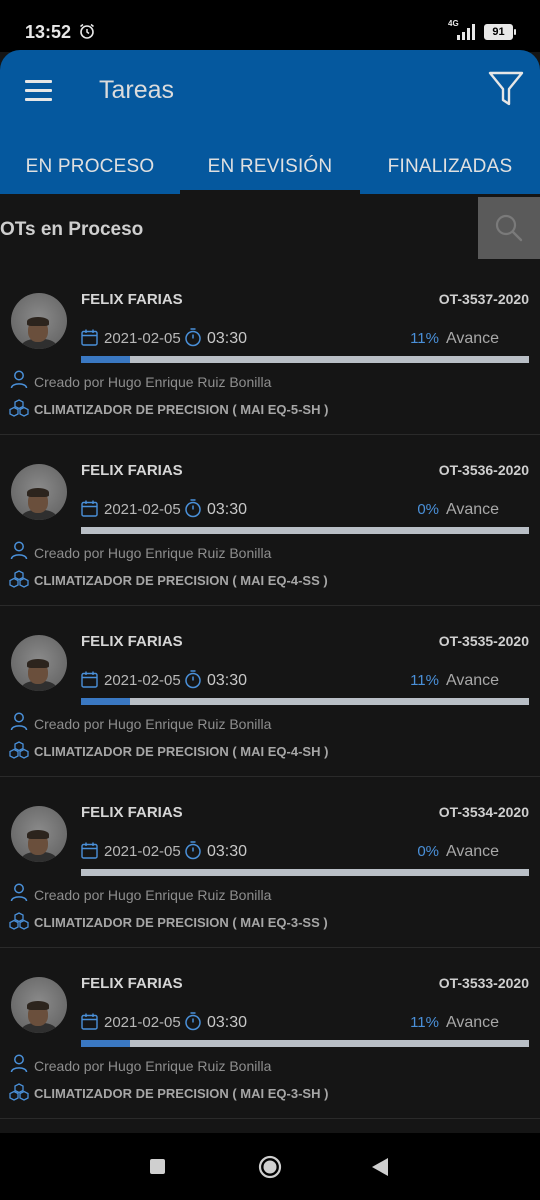 The width and height of the screenshot is (540, 1200). What do you see at coordinates (483, 641) in the screenshot?
I see `ot-number: OT-3535-2020` at bounding box center [483, 641].